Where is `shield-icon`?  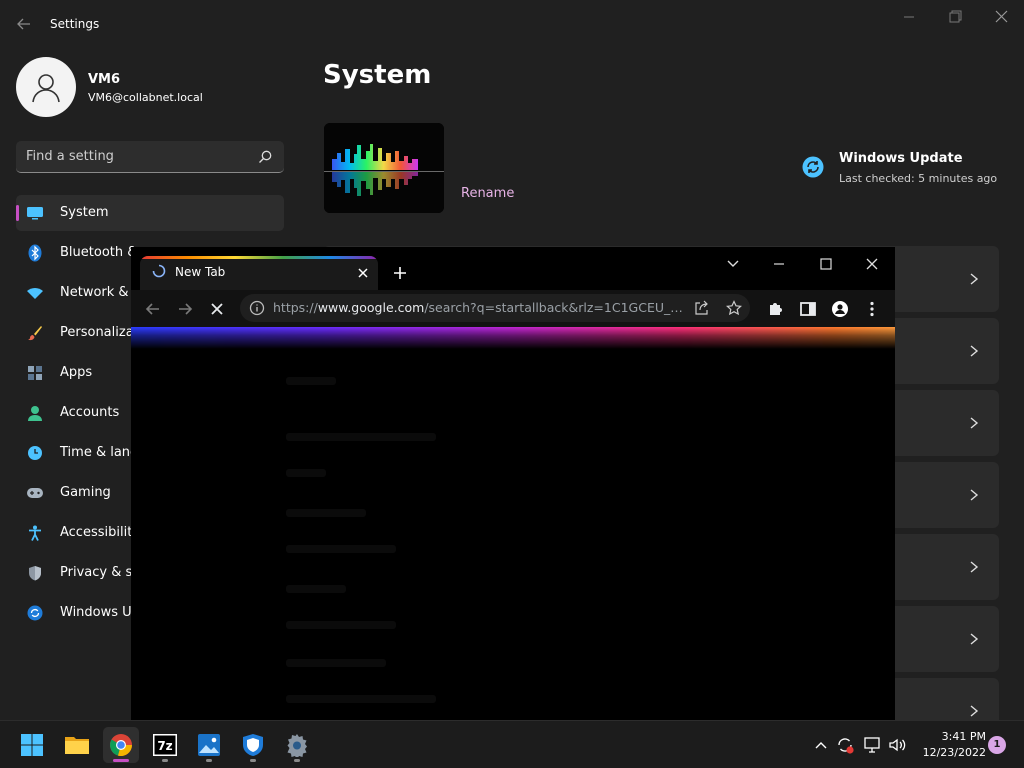 shield-icon is located at coordinates (35, 573).